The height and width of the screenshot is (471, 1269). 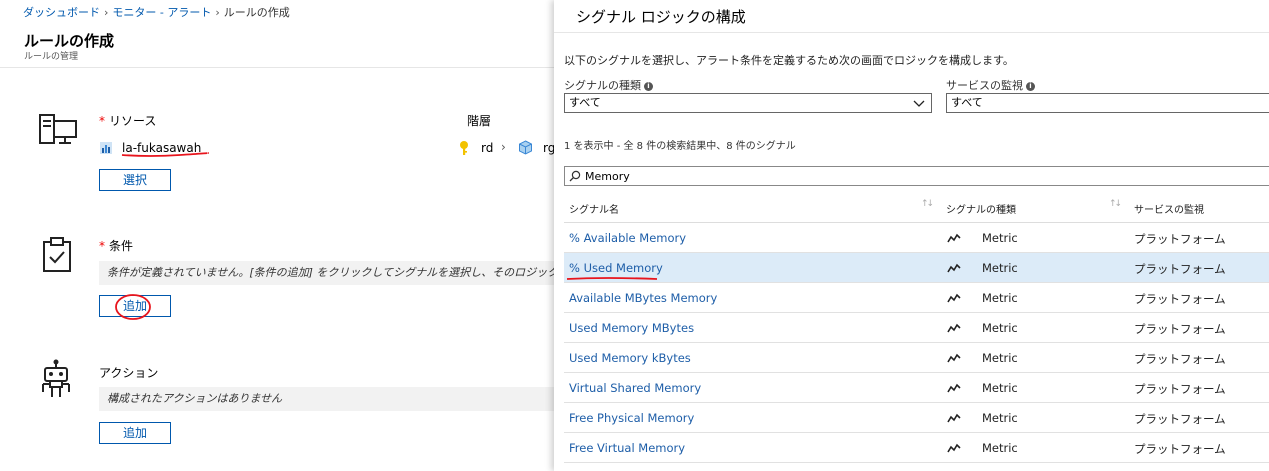 What do you see at coordinates (627, 448) in the screenshot?
I see `signal-name: Free Virtual Memory` at bounding box center [627, 448].